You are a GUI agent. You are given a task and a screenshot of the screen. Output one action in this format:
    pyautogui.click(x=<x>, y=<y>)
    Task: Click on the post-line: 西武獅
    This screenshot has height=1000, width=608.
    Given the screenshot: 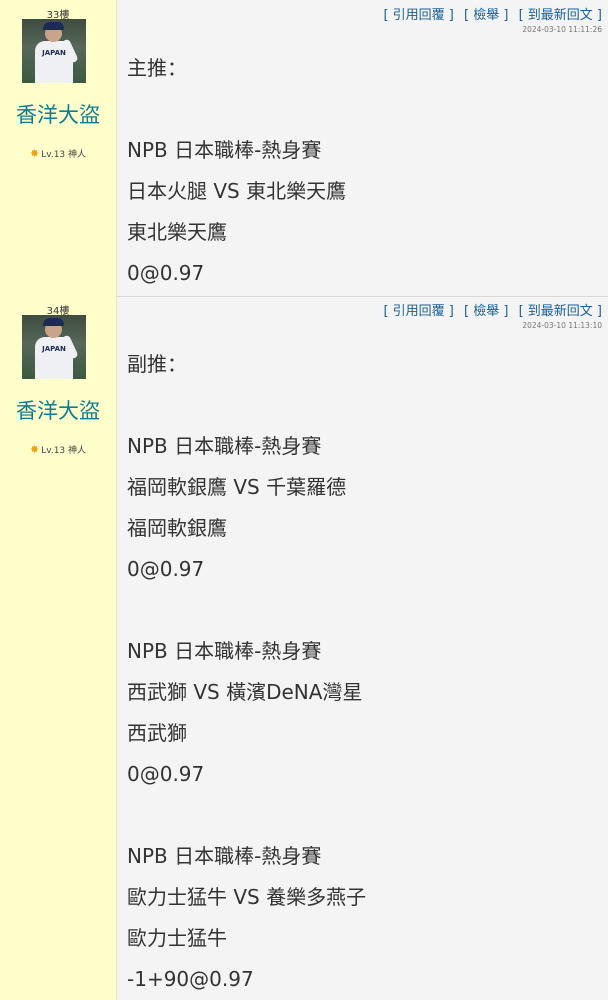 What is the action you would take?
    pyautogui.click(x=157, y=733)
    